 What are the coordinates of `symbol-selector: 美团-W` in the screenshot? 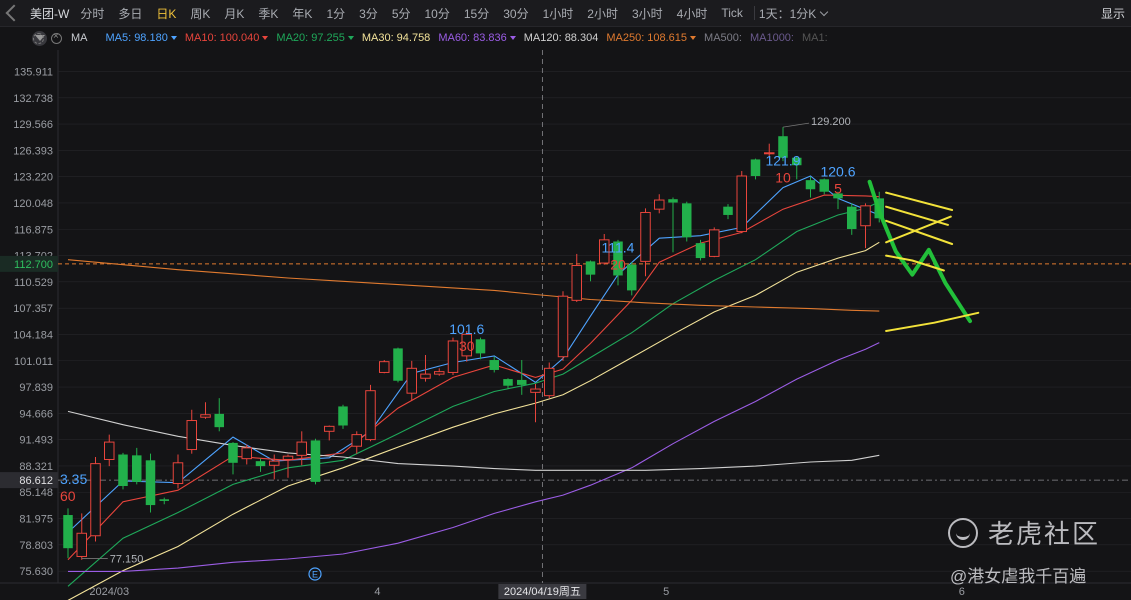 It's located at (36, 13).